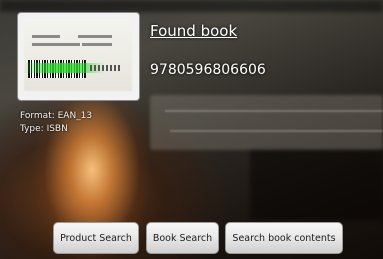  What do you see at coordinates (284, 238) in the screenshot?
I see `search-book-contents-button: Search book contents` at bounding box center [284, 238].